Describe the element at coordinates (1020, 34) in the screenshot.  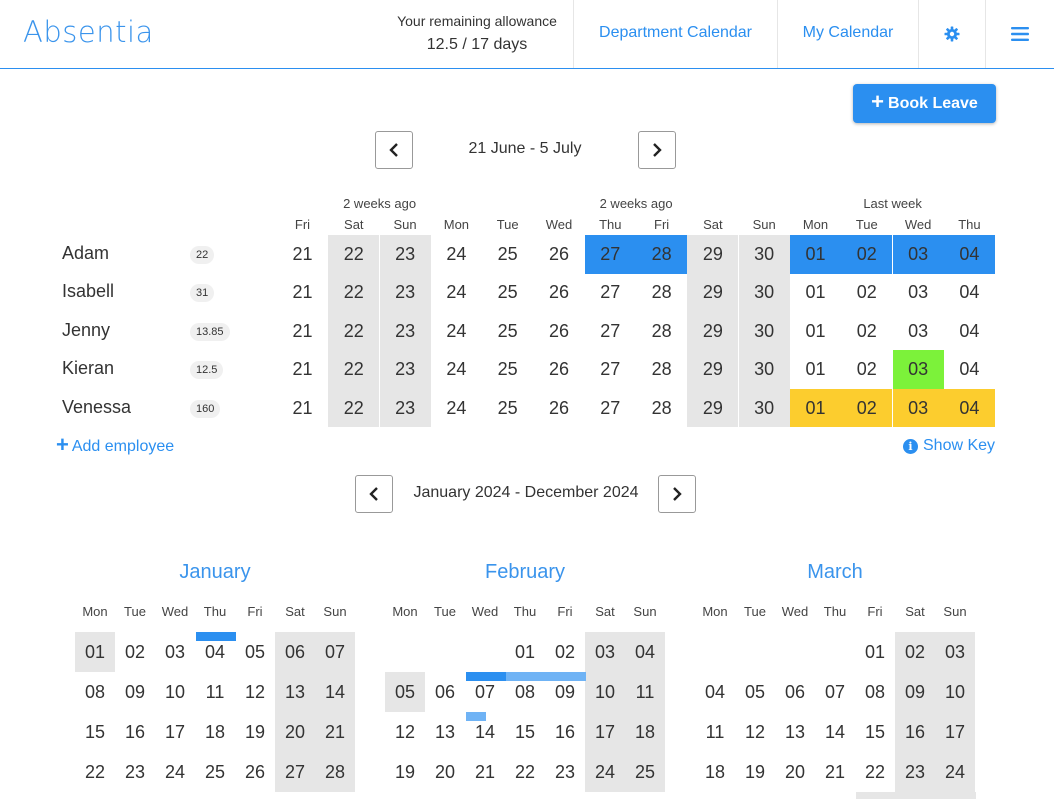
I see `menu-button` at that location.